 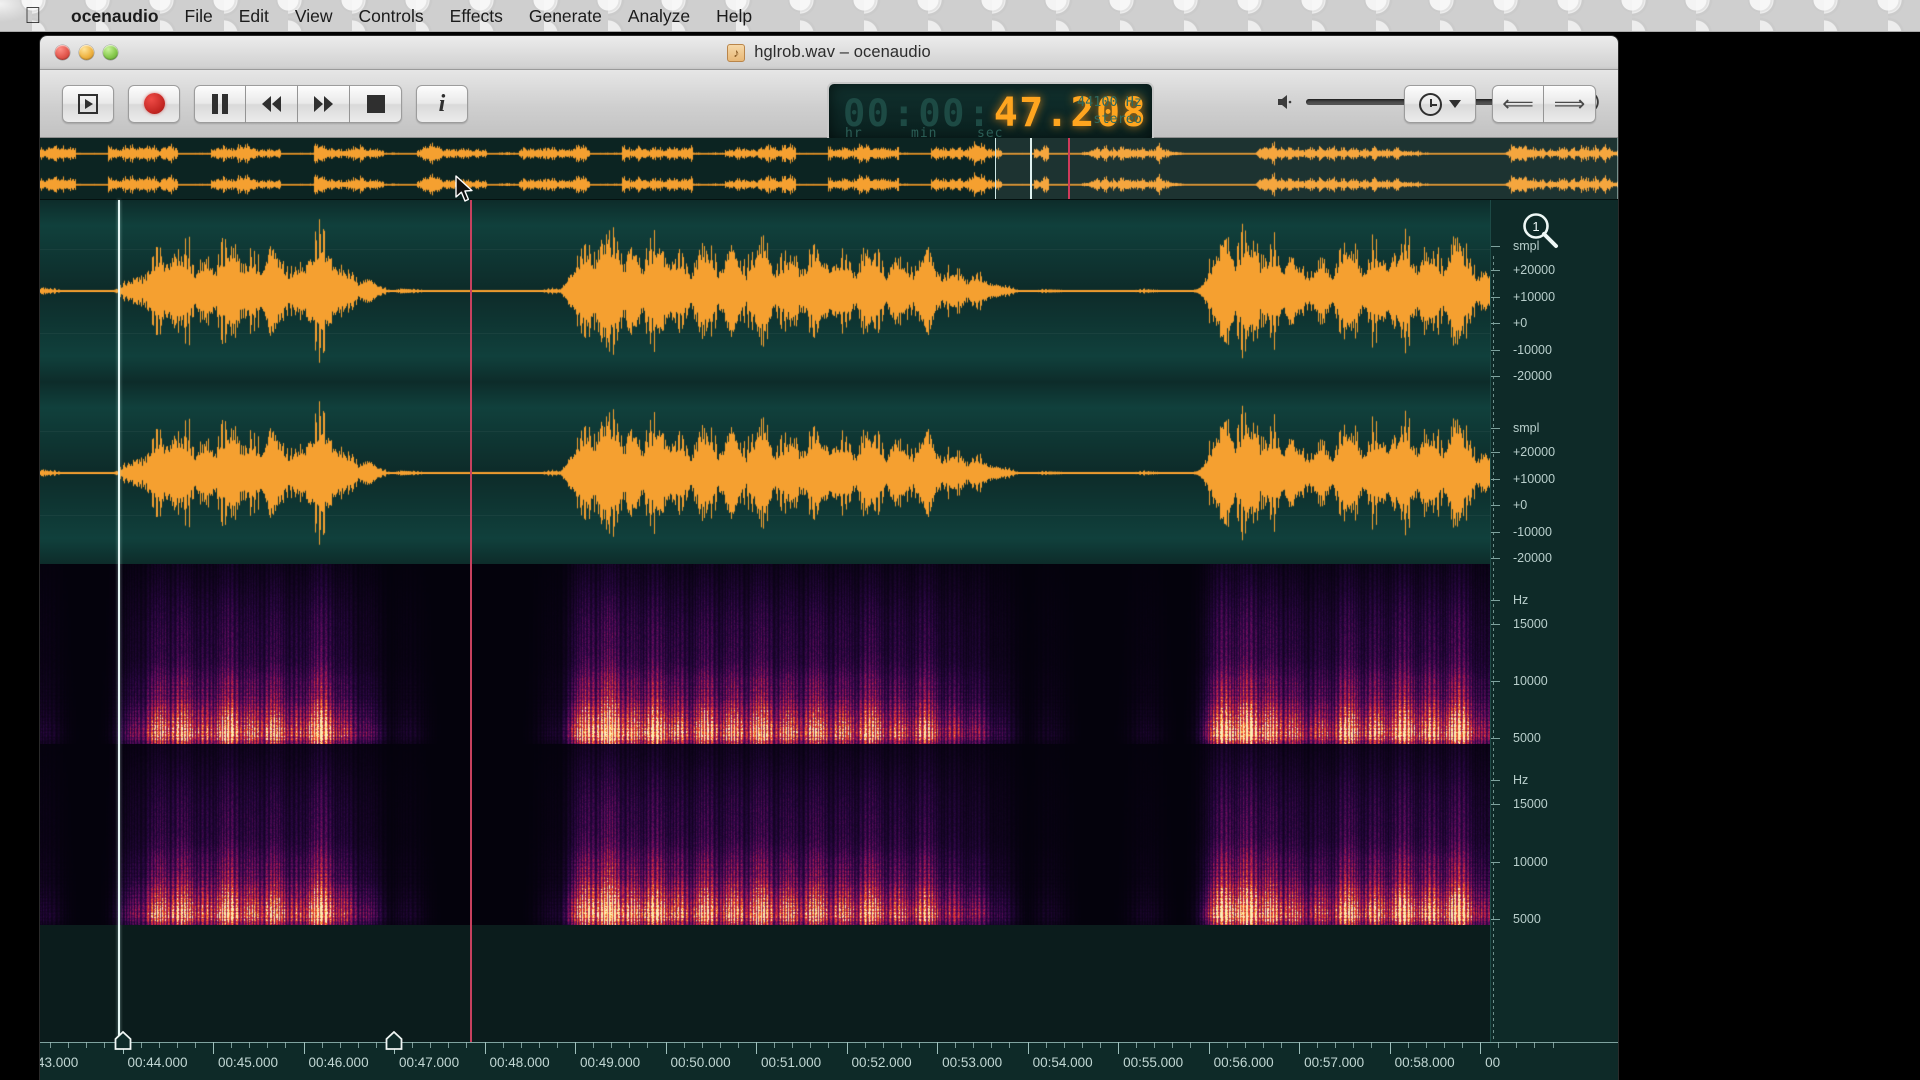 I want to click on axis-tick-label: 15000, so click(x=1530, y=624).